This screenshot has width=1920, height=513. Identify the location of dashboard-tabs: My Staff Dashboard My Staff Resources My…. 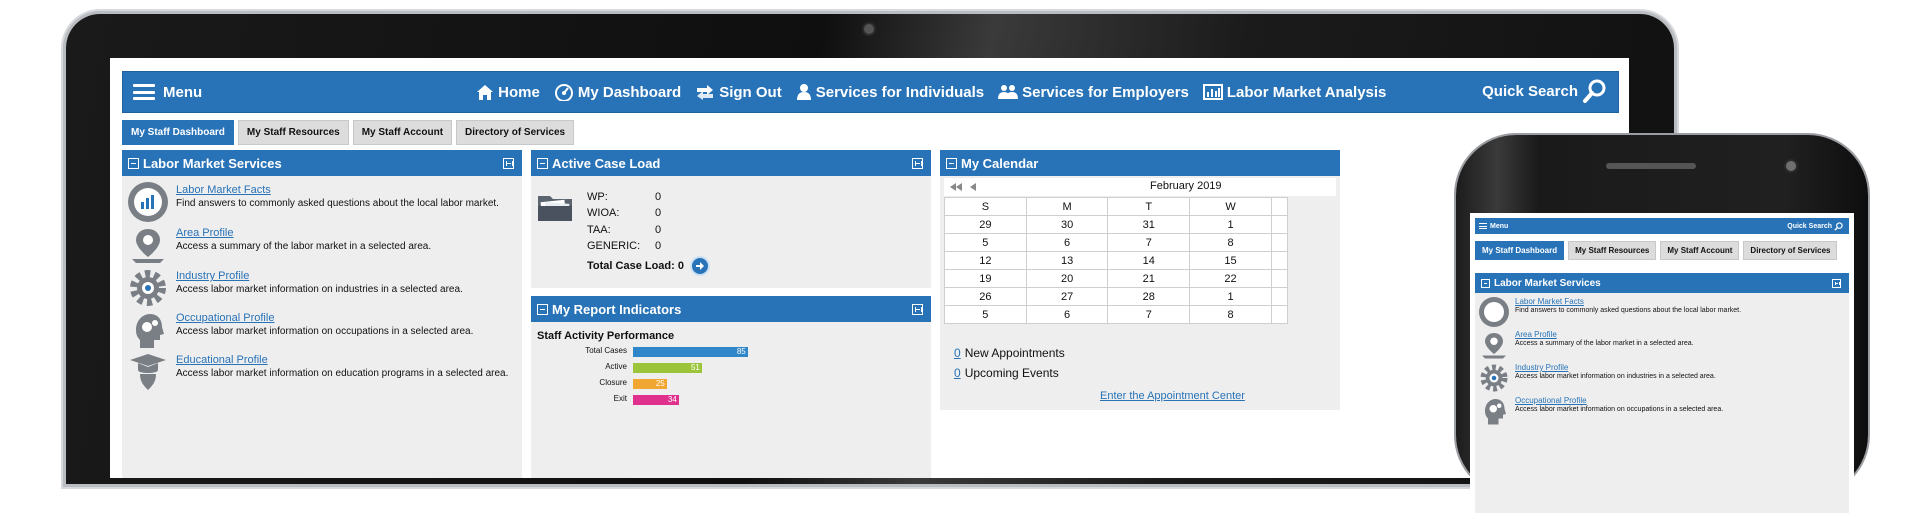
(350, 132).